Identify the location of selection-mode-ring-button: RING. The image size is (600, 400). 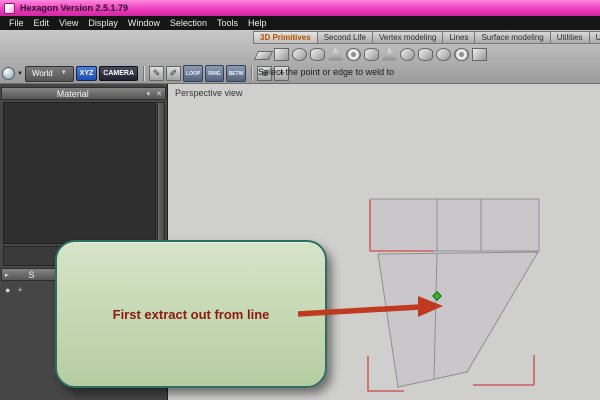
(214, 73).